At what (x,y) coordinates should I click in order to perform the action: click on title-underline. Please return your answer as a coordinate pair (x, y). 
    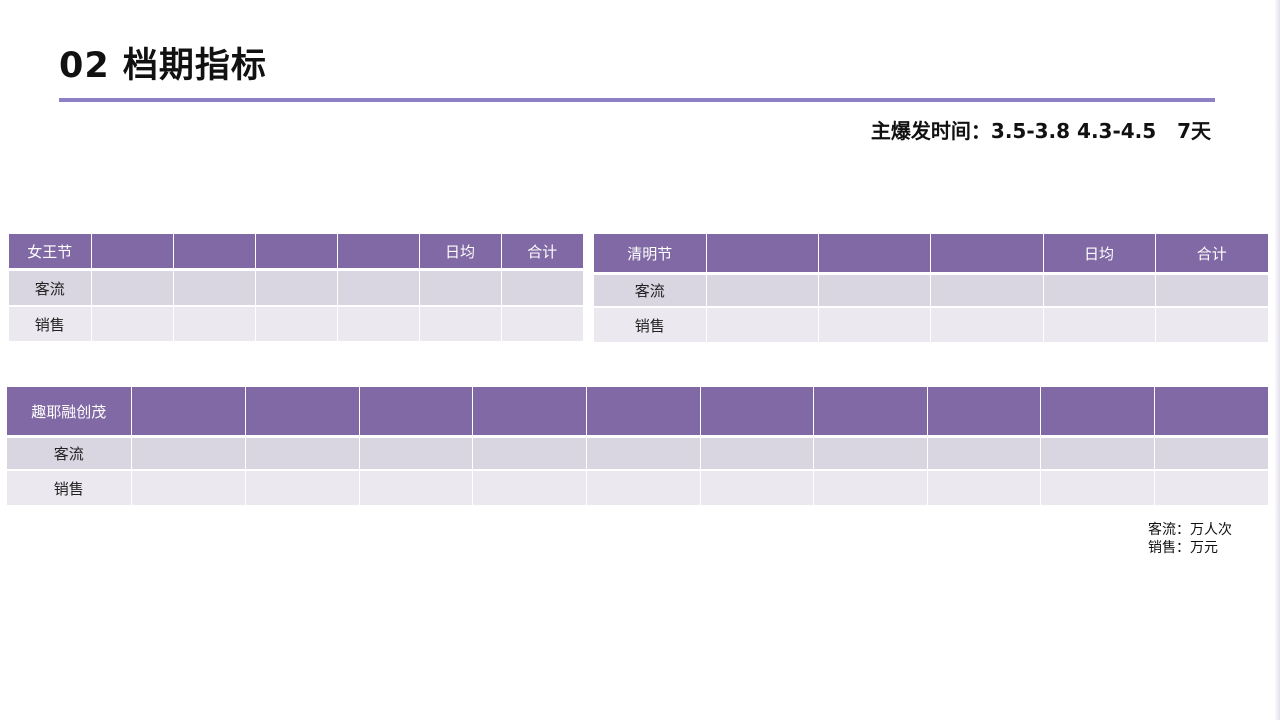
    Looking at the image, I should click on (637, 100).